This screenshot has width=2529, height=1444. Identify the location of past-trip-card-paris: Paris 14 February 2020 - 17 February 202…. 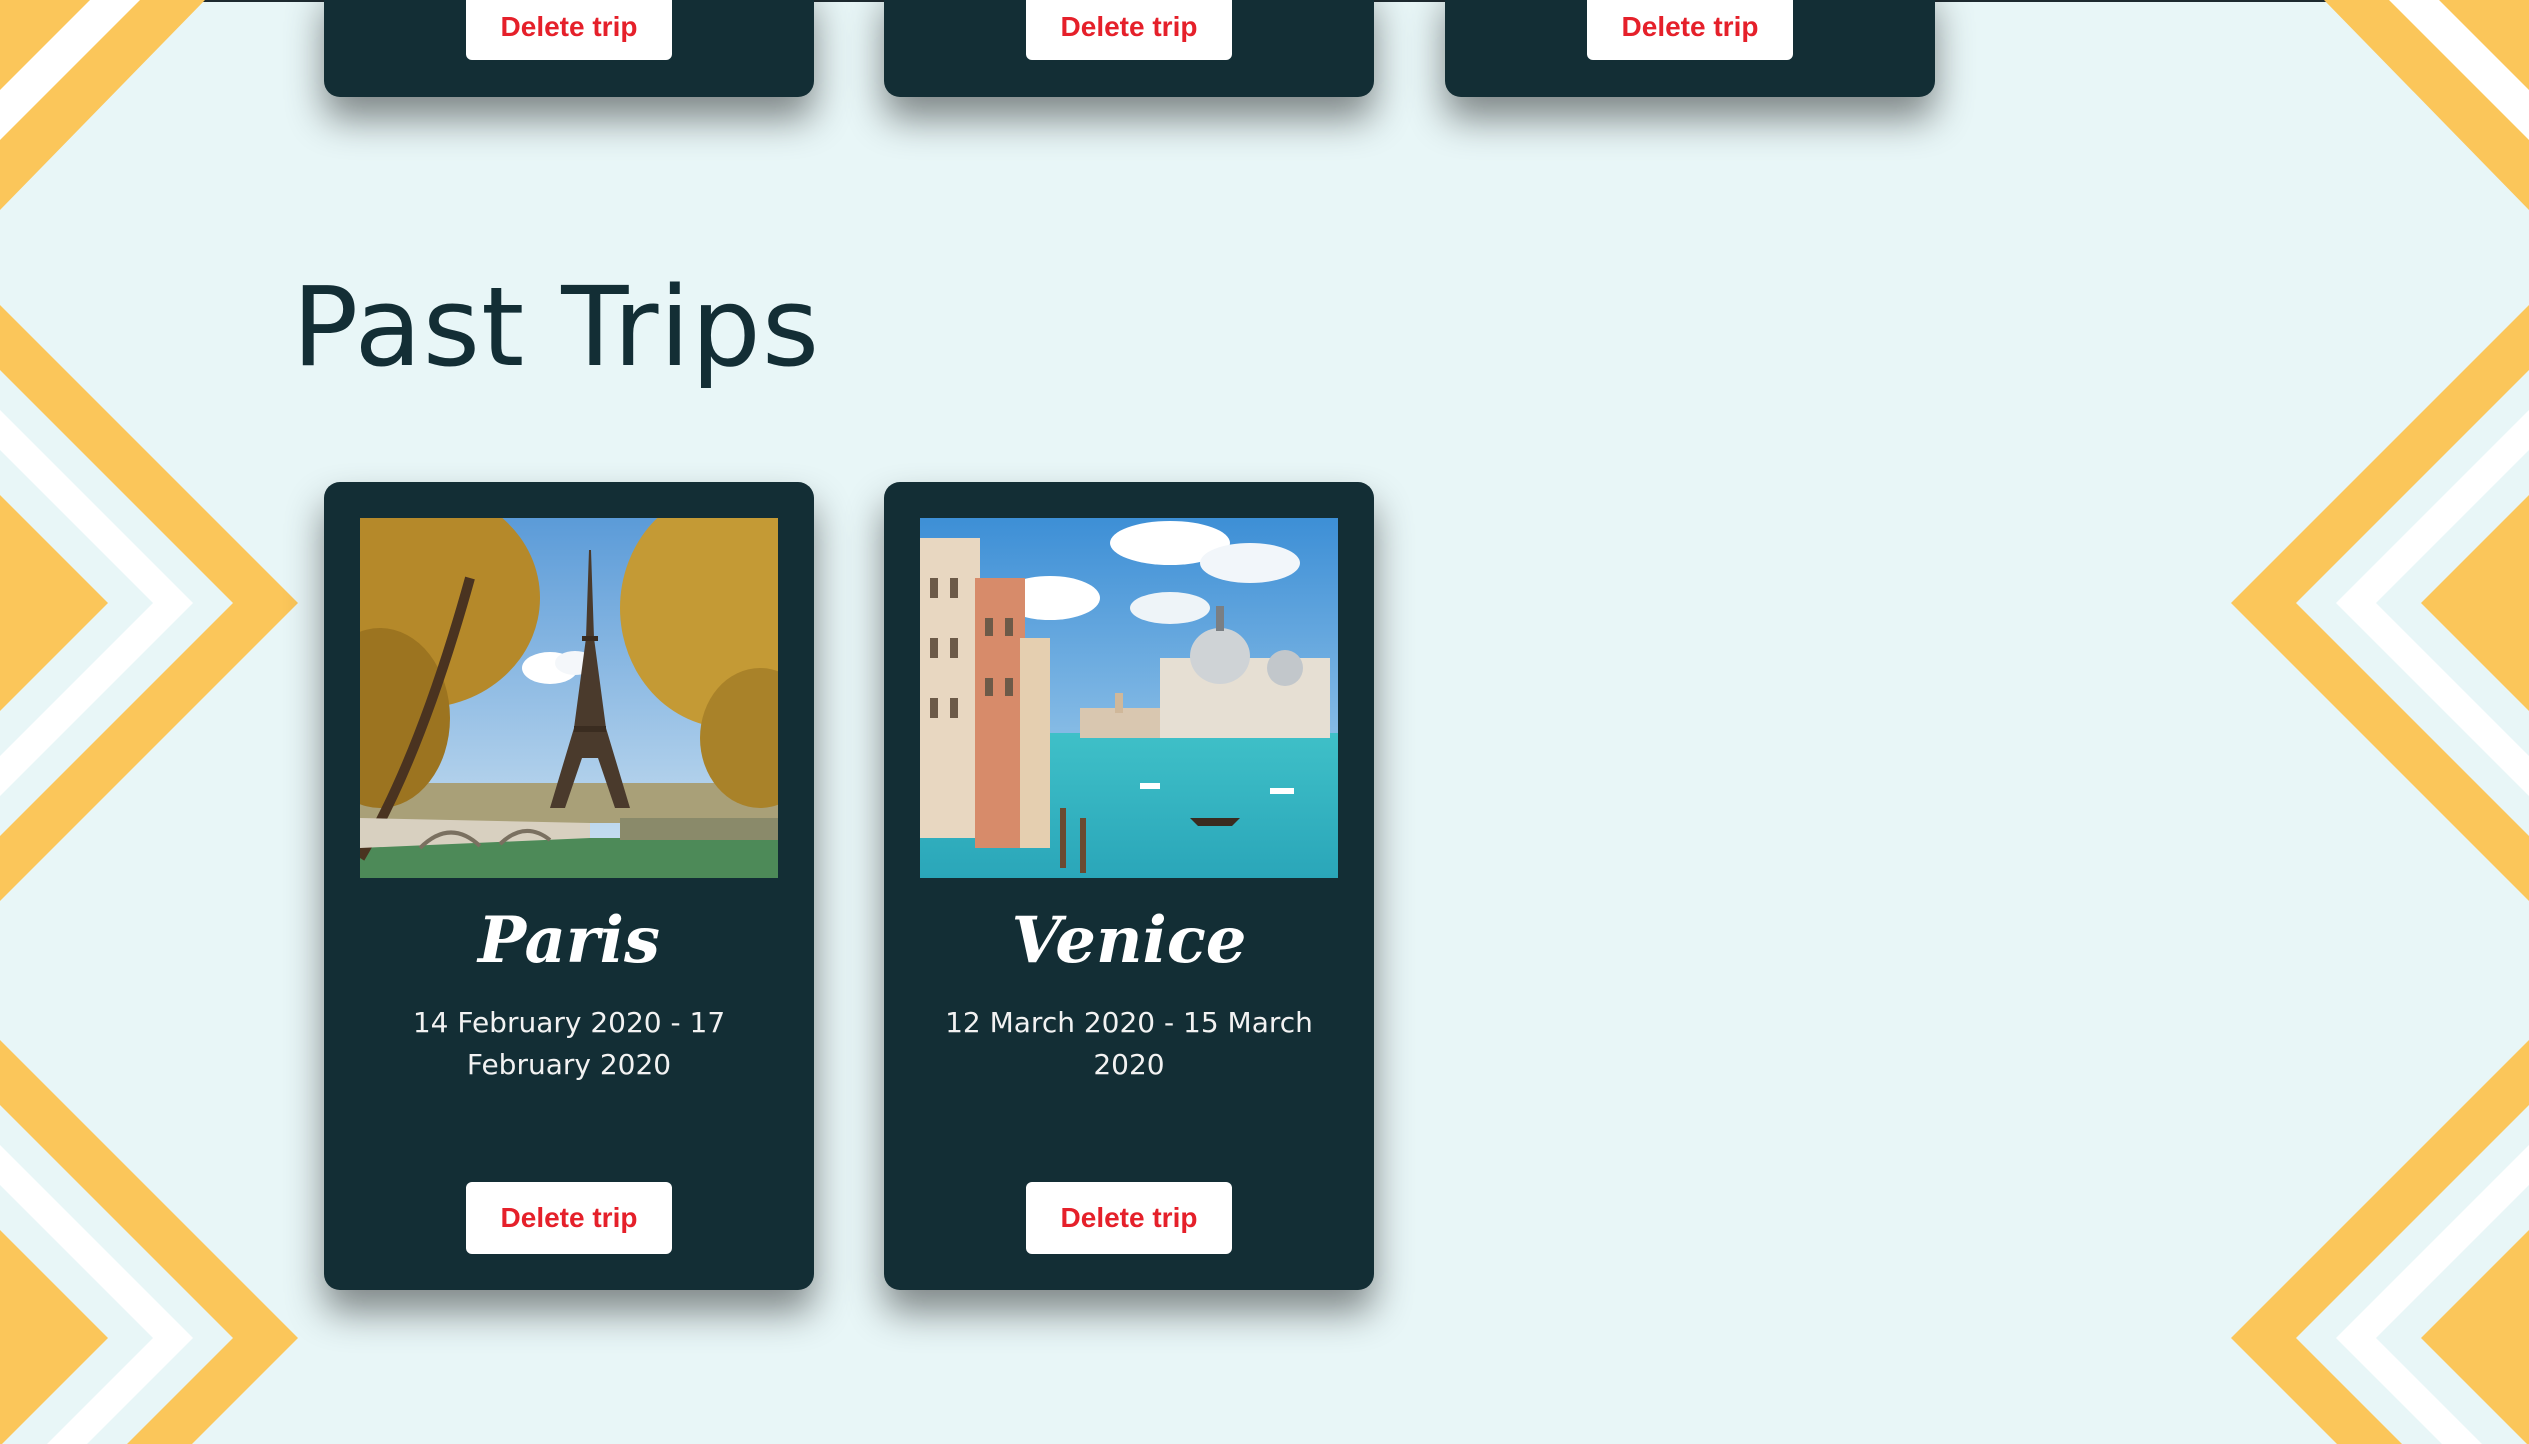
(569, 886).